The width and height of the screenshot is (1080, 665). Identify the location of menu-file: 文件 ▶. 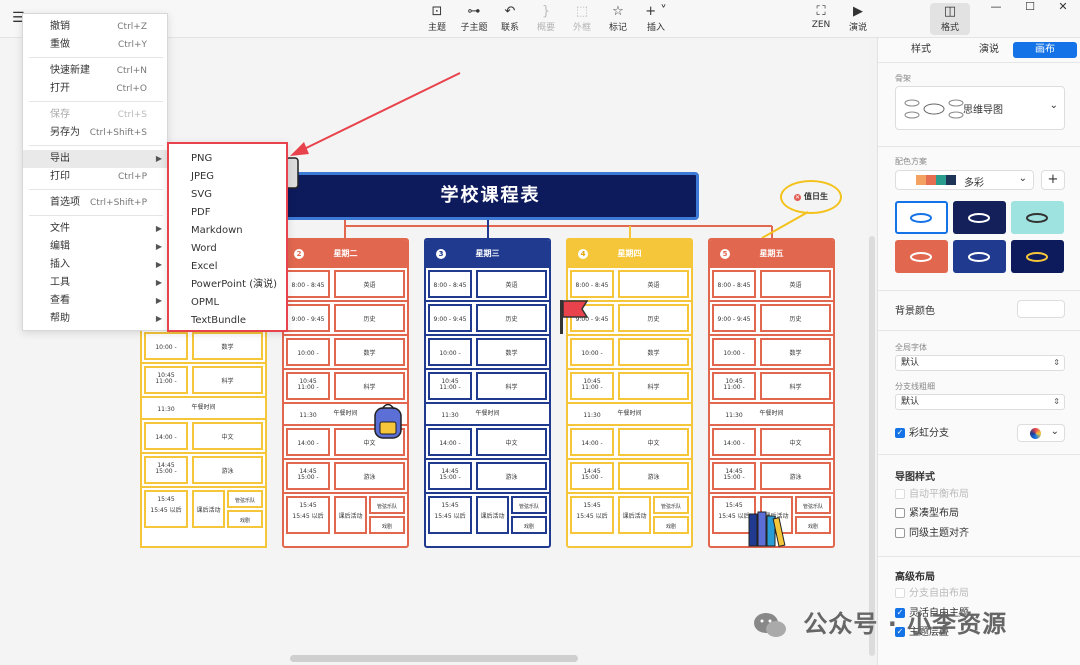
(96, 229).